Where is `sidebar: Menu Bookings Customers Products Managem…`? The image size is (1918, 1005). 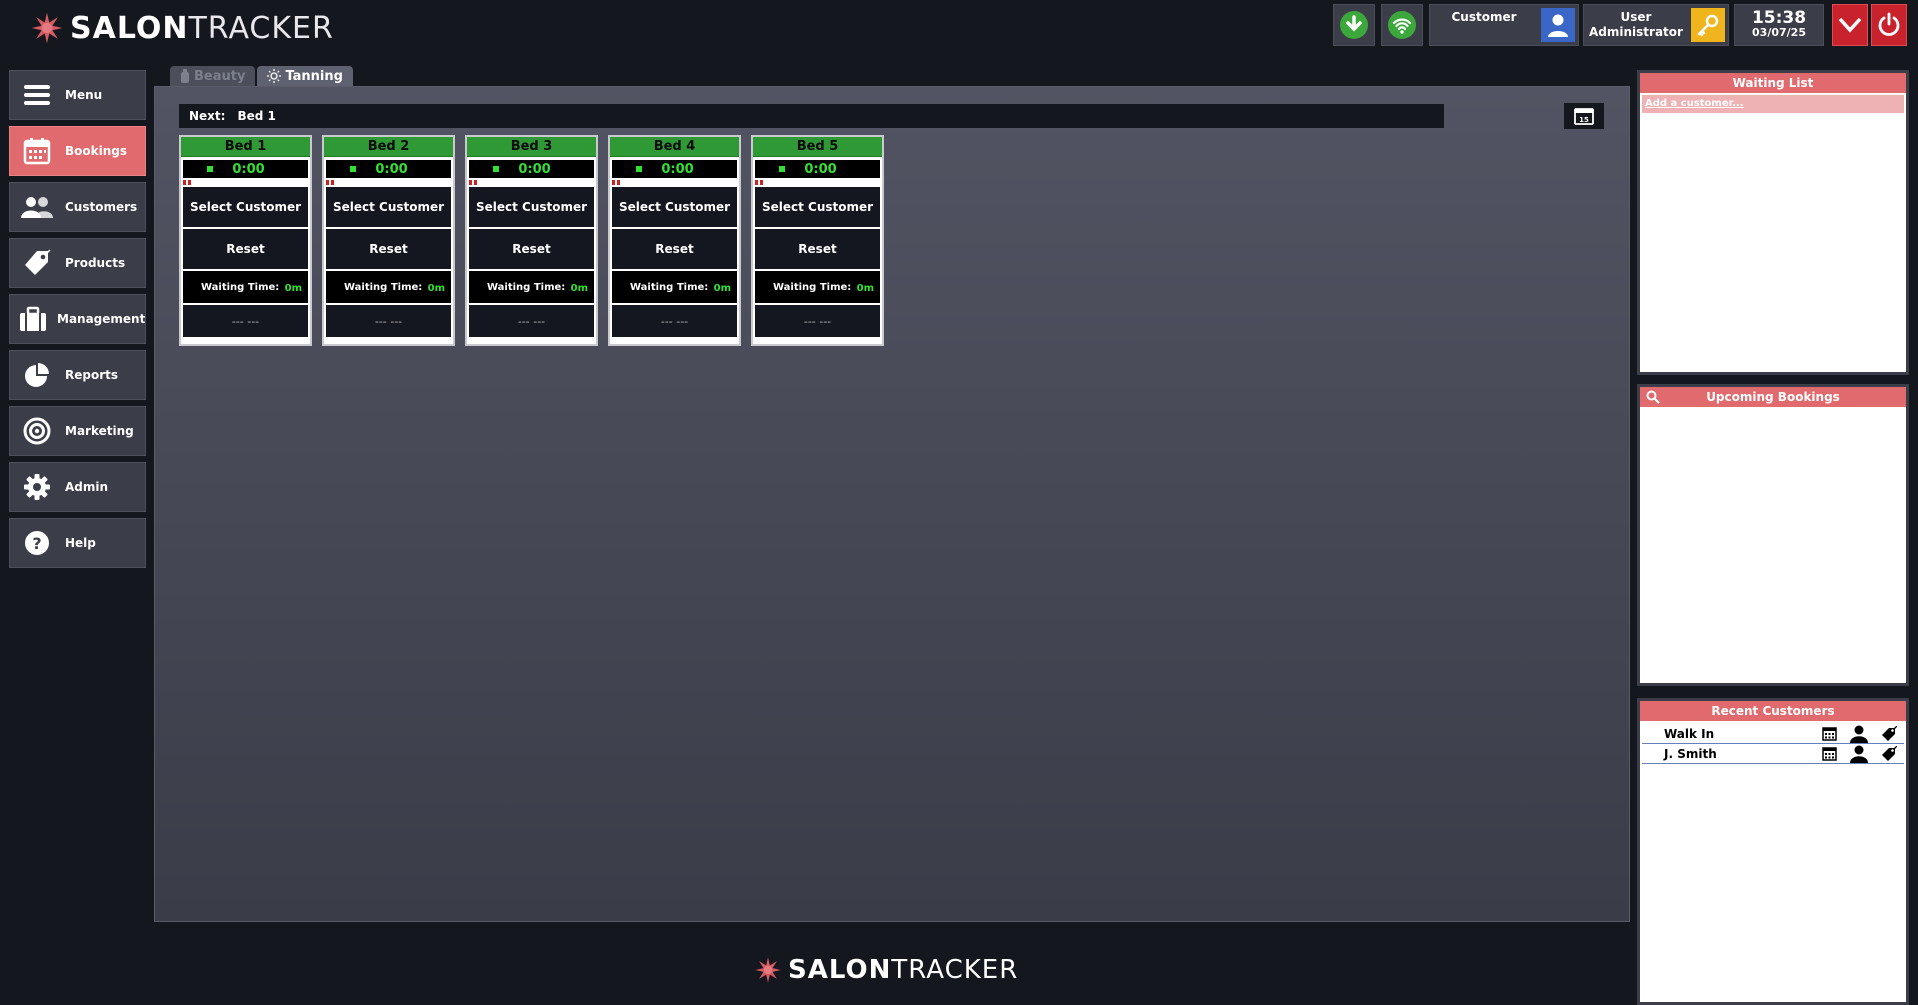 sidebar: Menu Bookings Customers Products Managem… is located at coordinates (77, 322).